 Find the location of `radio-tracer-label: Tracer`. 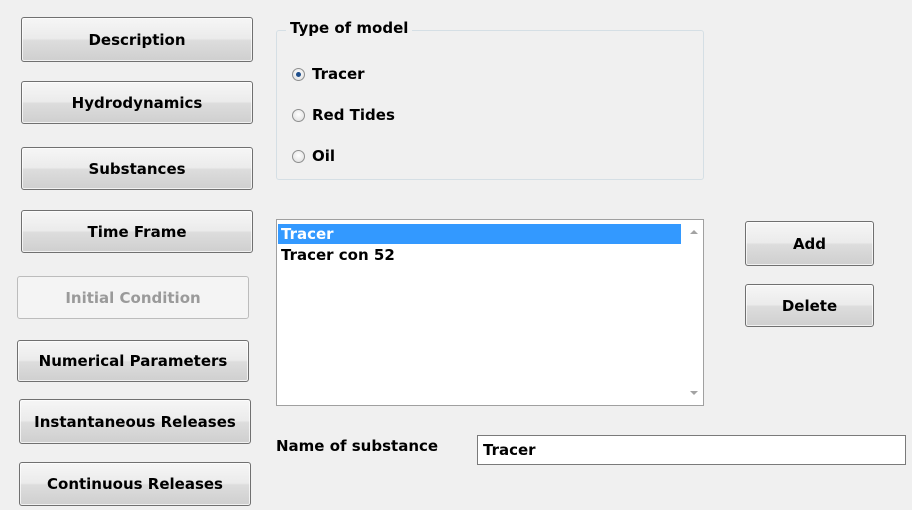

radio-tracer-label: Tracer is located at coordinates (338, 74).